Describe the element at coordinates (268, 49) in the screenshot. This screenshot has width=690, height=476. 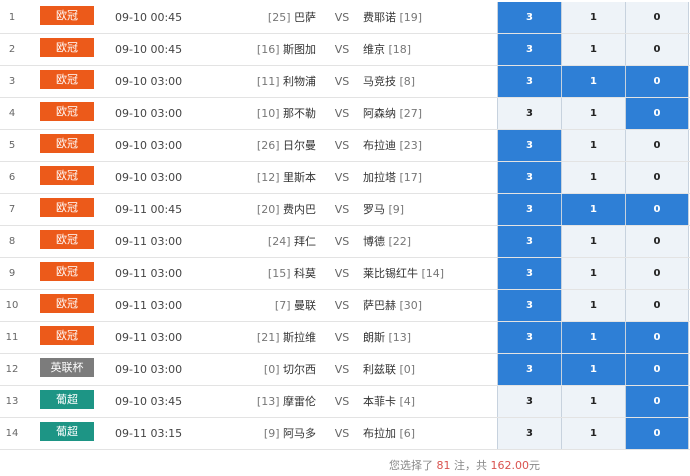
I see `home-rank: [16]` at that location.